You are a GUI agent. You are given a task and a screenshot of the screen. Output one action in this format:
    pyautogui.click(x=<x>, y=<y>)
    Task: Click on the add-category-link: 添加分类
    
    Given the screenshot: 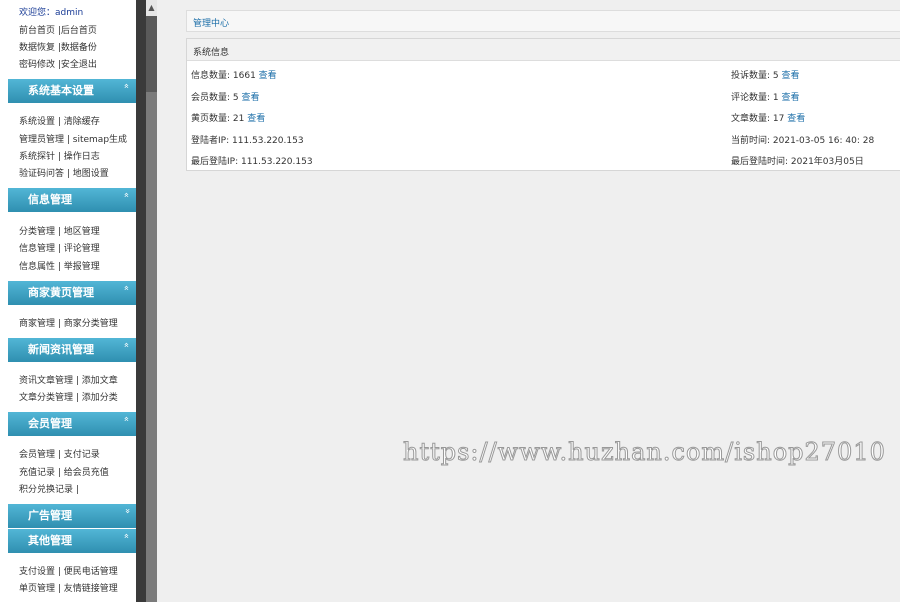 What is the action you would take?
    pyautogui.click(x=100, y=398)
    